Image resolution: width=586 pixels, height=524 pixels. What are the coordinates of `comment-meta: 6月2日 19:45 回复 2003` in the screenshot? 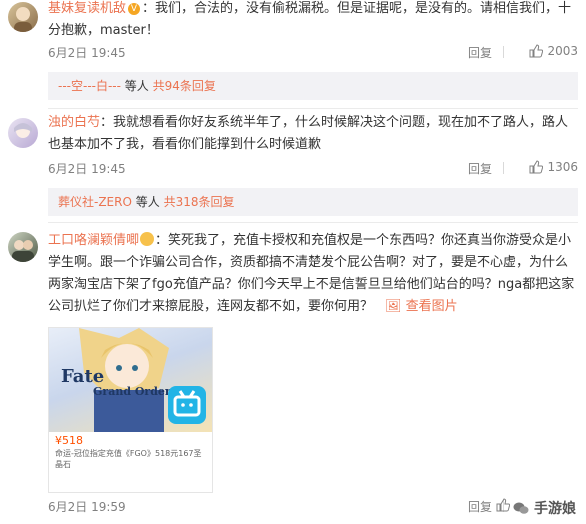 It's located at (313, 53).